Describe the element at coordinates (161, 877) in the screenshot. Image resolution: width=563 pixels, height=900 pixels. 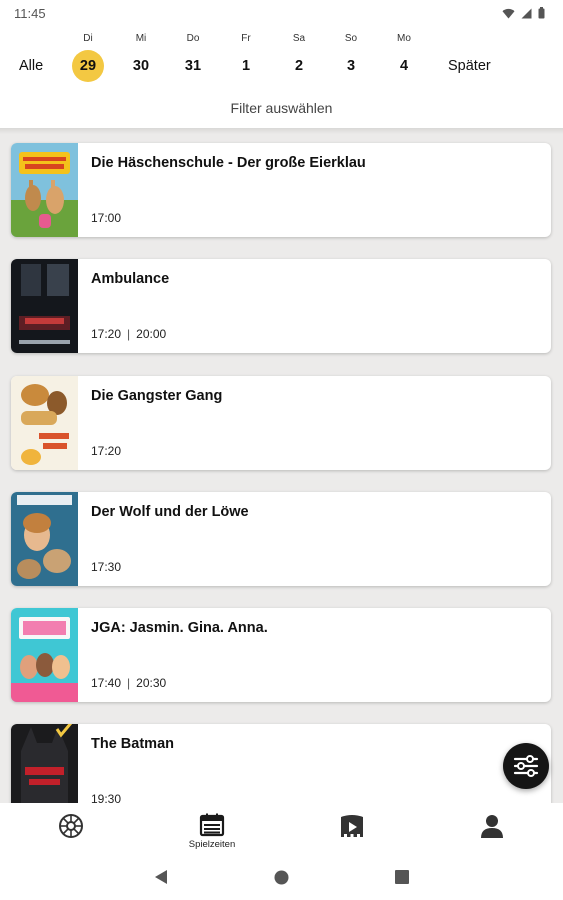
I see `back-icon` at that location.